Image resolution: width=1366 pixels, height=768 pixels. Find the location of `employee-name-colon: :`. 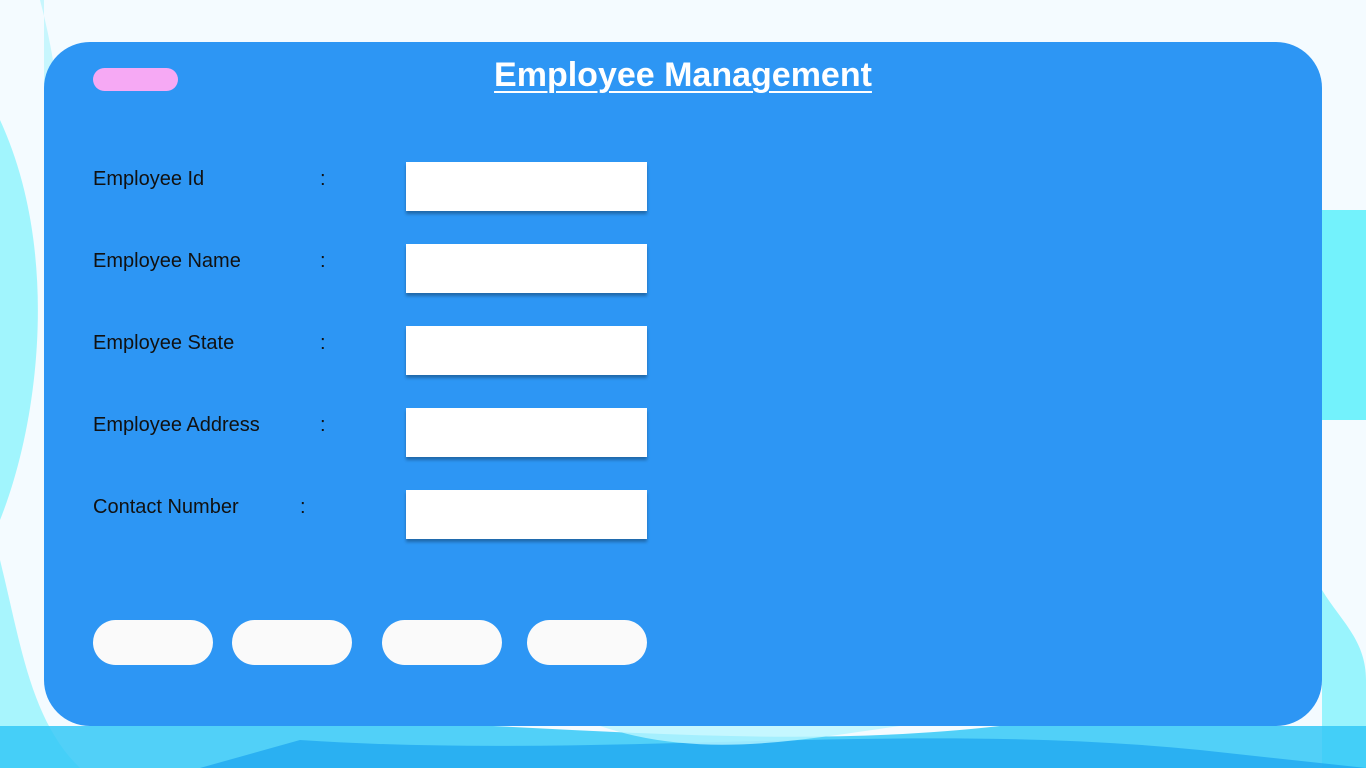

employee-name-colon: : is located at coordinates (323, 261).